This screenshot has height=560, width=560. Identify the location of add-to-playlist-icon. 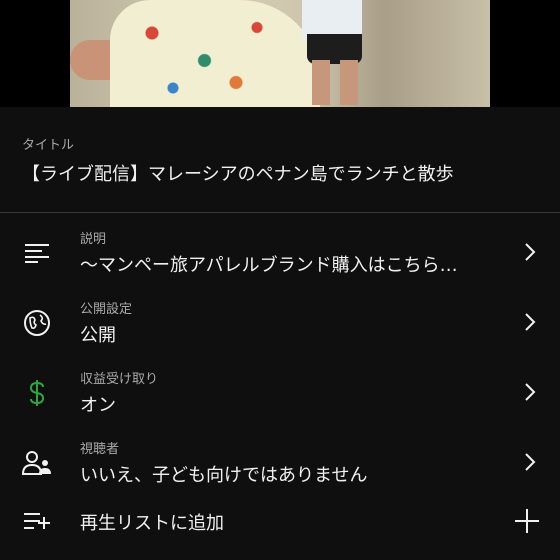
(37, 521).